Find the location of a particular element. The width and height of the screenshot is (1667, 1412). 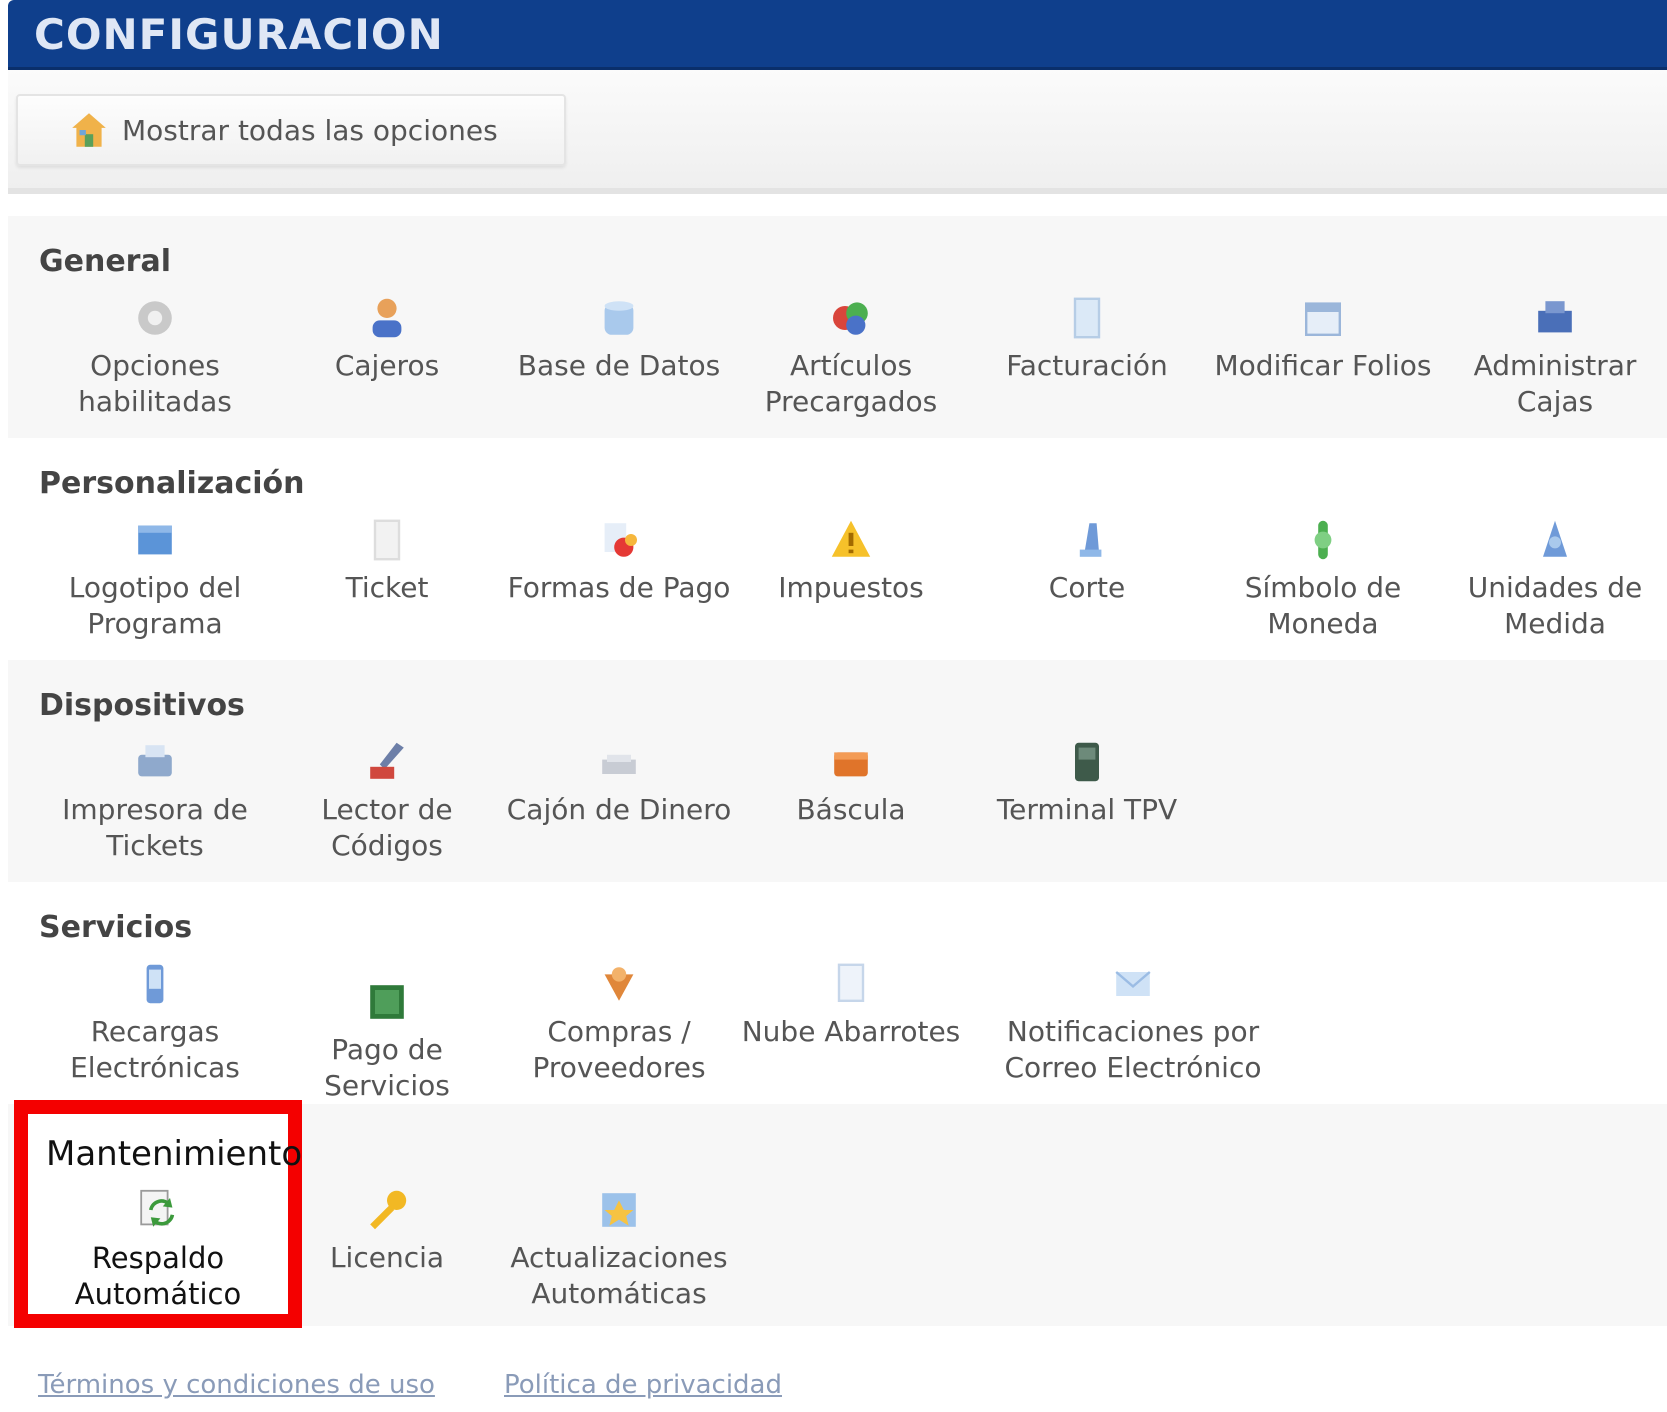

item-base-de-datos: Base de Datos is located at coordinates (619, 339).